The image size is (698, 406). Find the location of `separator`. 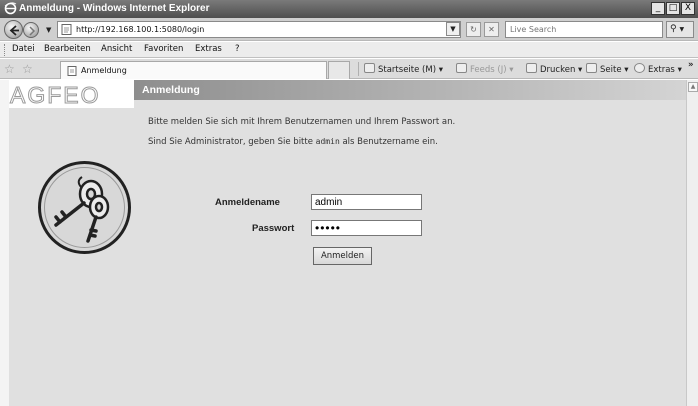

separator is located at coordinates (358, 69).